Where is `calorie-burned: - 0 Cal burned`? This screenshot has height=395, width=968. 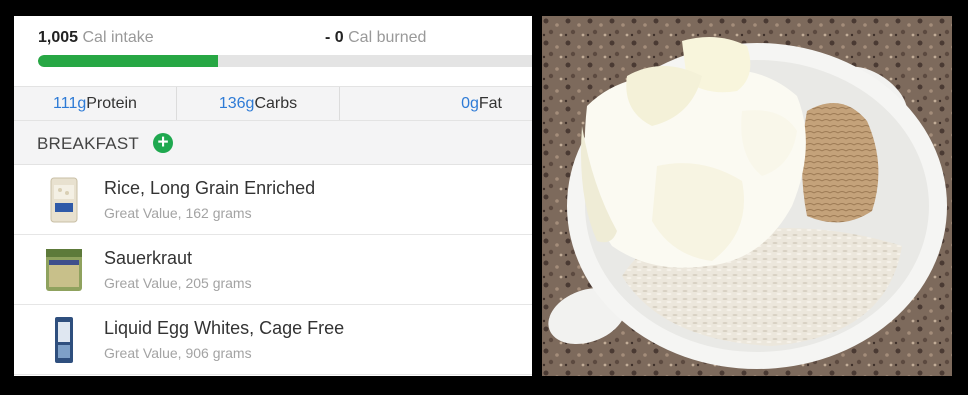 calorie-burned: - 0 Cal burned is located at coordinates (375, 38).